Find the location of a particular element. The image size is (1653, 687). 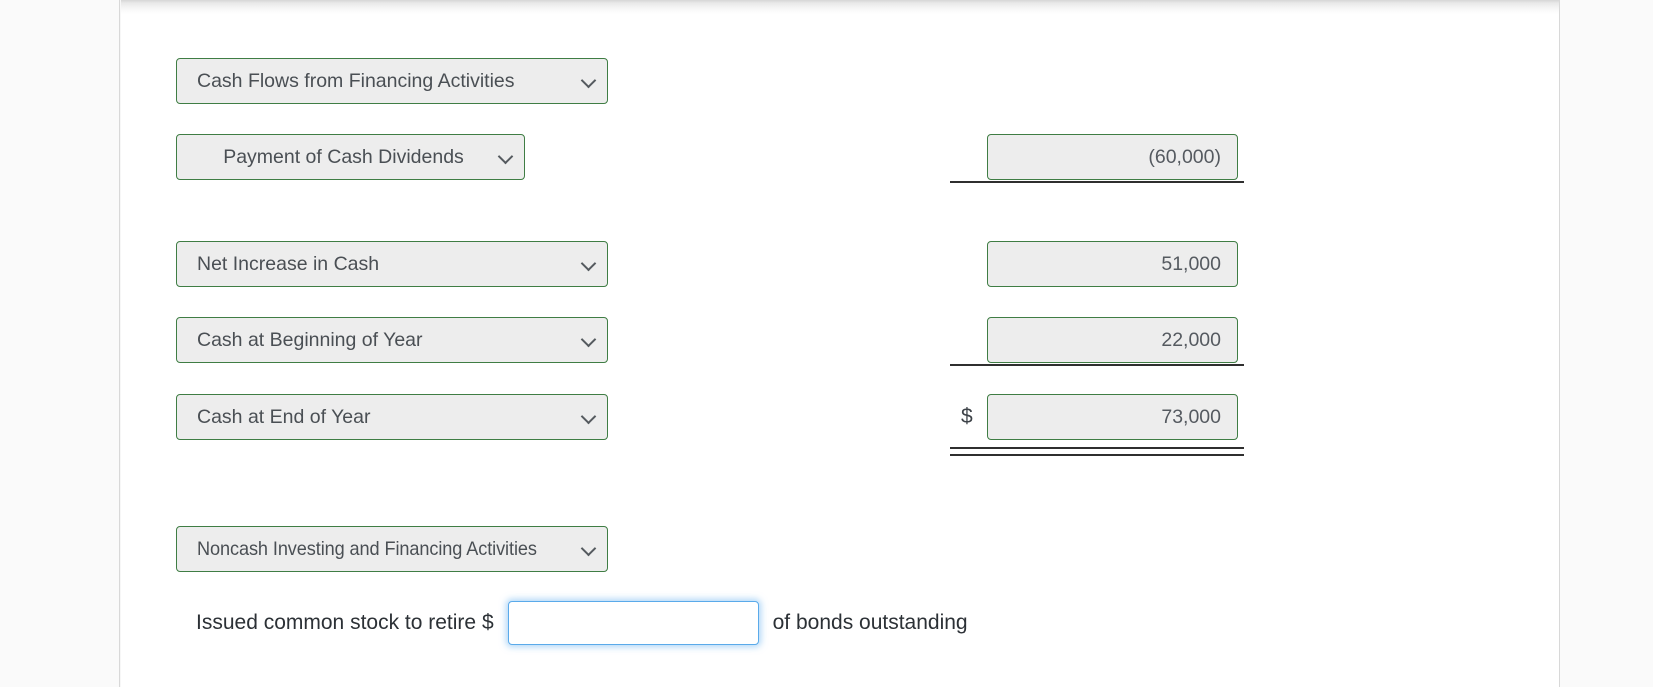

amount-net-increase-in-cash: 51,000 is located at coordinates (1112, 264).